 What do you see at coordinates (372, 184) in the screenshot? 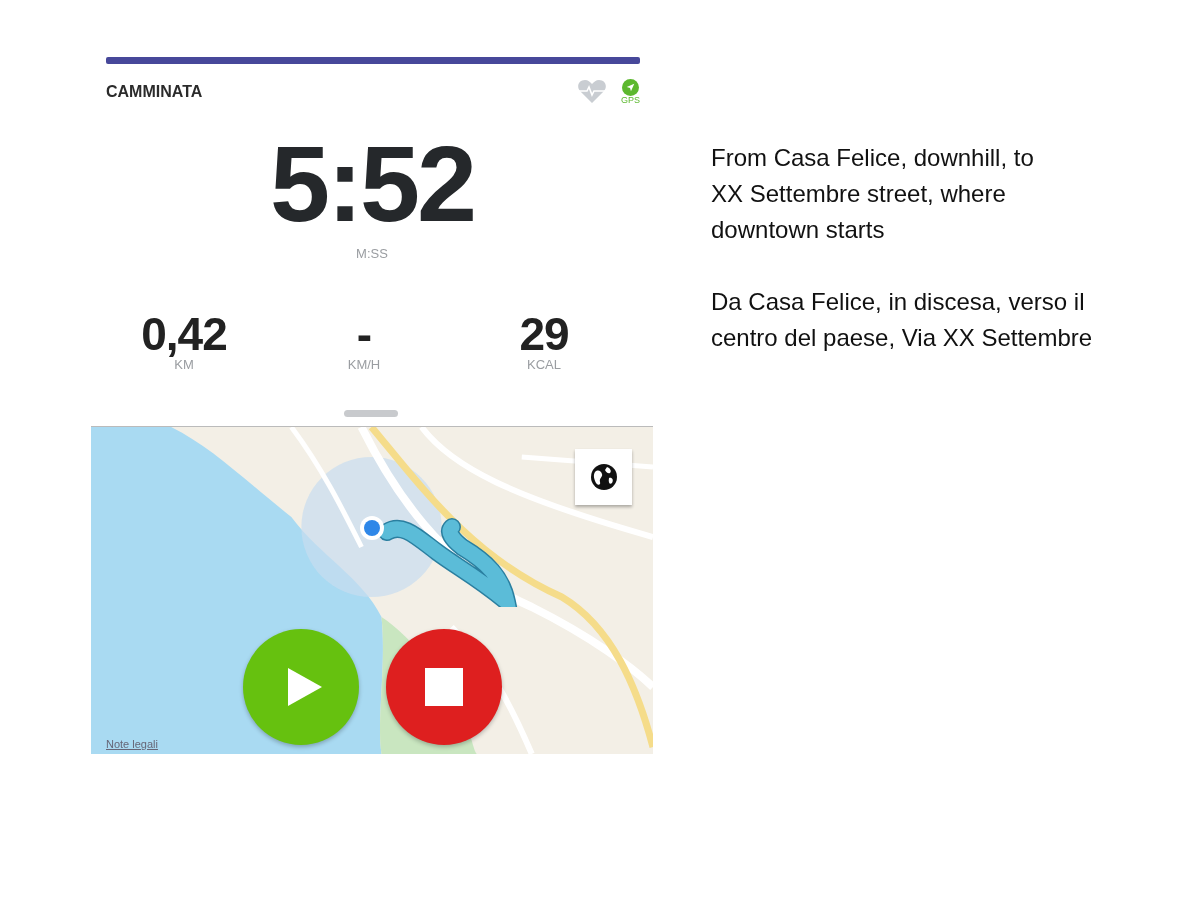
I see `elapsed-time: 5:52` at bounding box center [372, 184].